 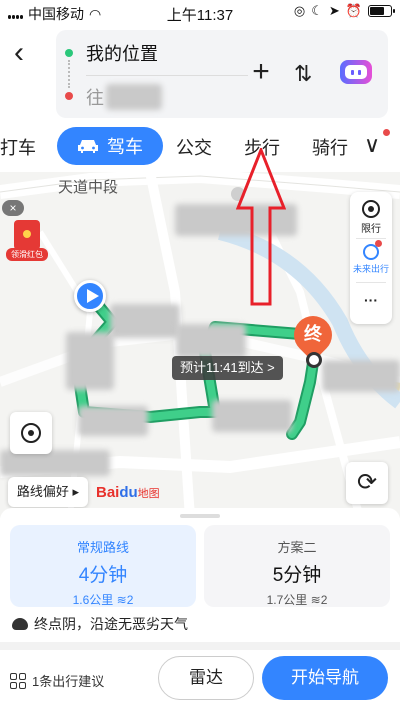 I want to click on red-envelope-label: 领滑红包, so click(x=27, y=254).